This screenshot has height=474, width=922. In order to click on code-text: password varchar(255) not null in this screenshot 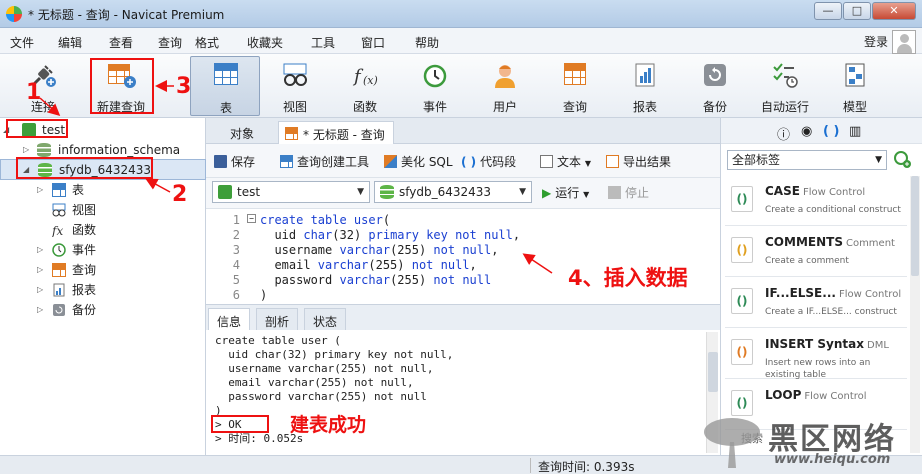, I will do `click(375, 280)`.